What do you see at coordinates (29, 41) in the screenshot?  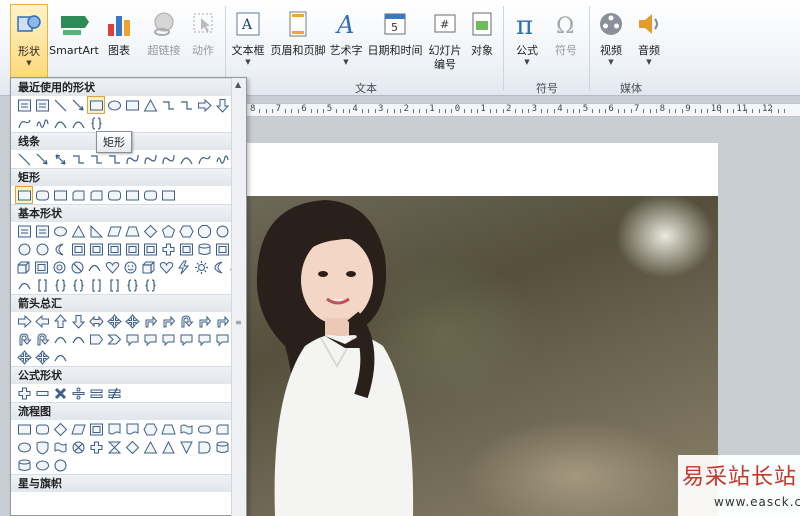 I see `shapes-button: 形状 ▼` at bounding box center [29, 41].